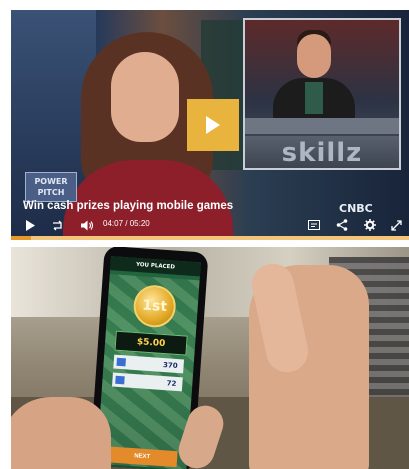  I want to click on captions-button, so click(314, 225).